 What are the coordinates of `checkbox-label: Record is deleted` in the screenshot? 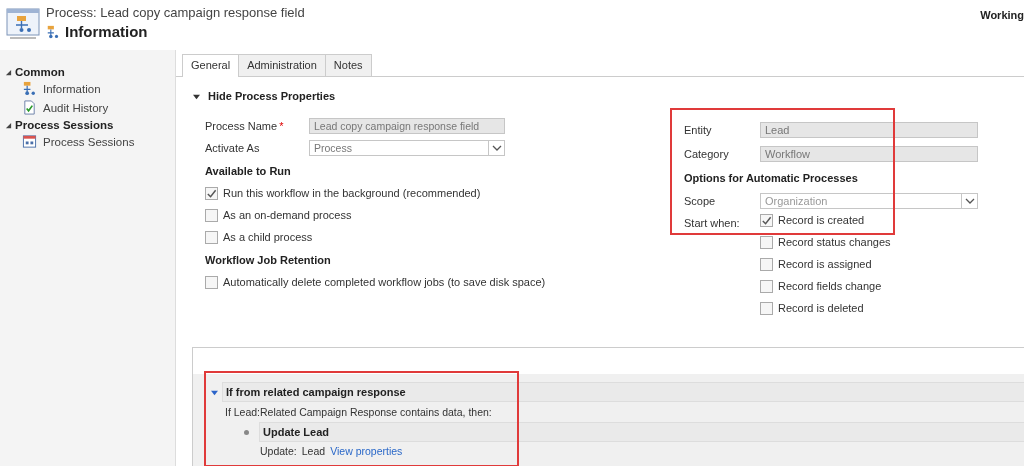 It's located at (821, 308).